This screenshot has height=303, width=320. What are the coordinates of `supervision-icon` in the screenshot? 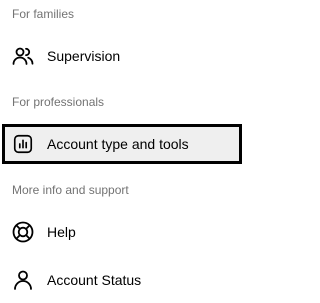 It's located at (23, 56).